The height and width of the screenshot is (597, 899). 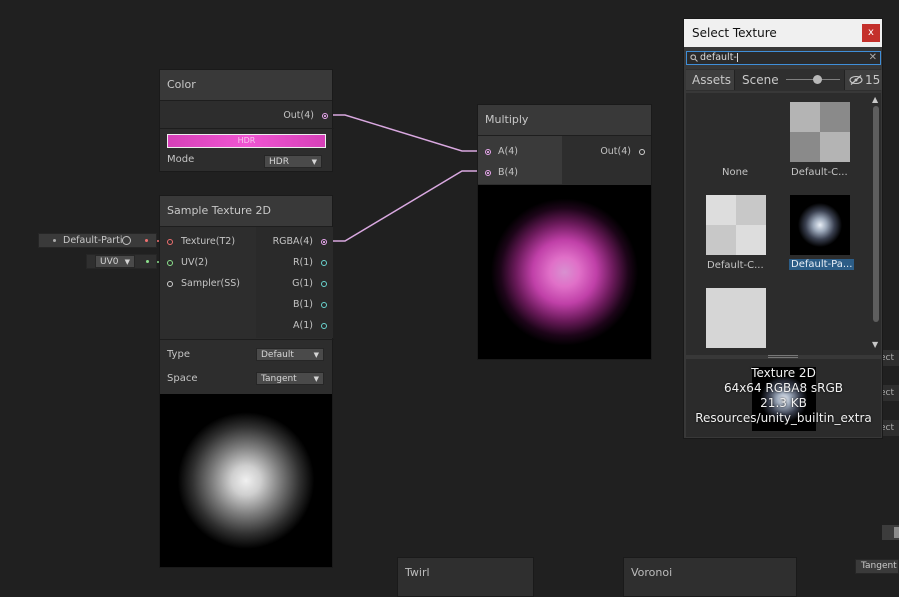 I want to click on swatch-fragment, so click(x=896, y=532).